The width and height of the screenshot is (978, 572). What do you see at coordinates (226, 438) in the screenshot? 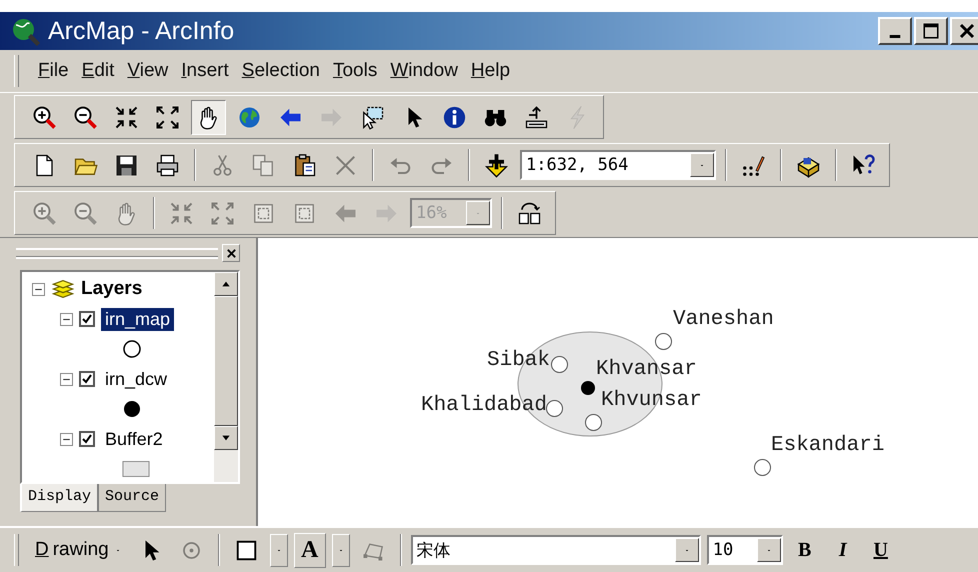
I see `scroll-down-button` at bounding box center [226, 438].